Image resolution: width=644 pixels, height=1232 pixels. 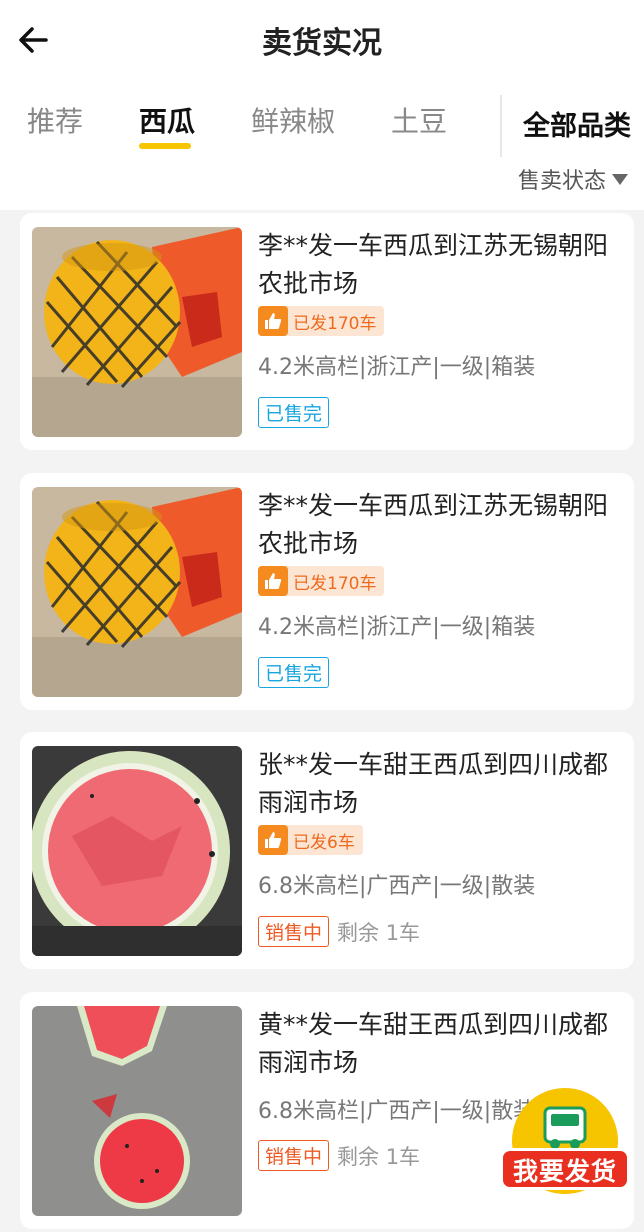 I want to click on ship-goods-button: 我要发货, so click(x=565, y=1153).